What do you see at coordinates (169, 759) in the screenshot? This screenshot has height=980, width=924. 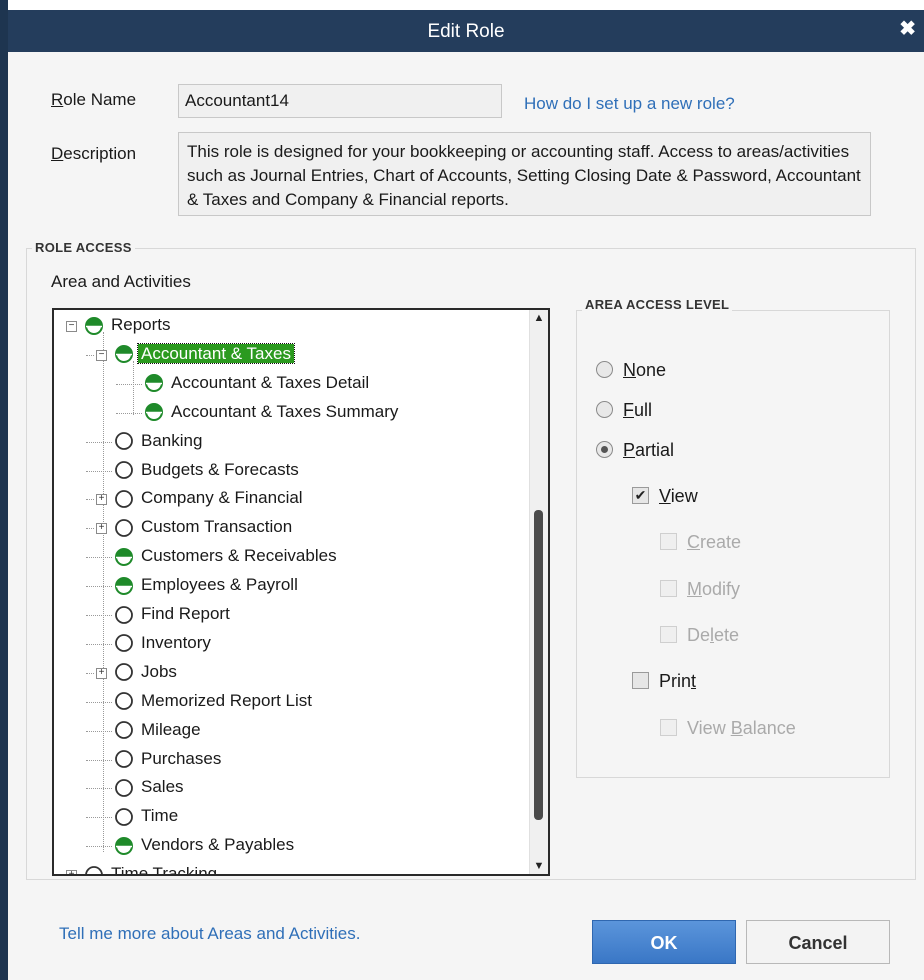 I see `tree-item: Purchases` at bounding box center [169, 759].